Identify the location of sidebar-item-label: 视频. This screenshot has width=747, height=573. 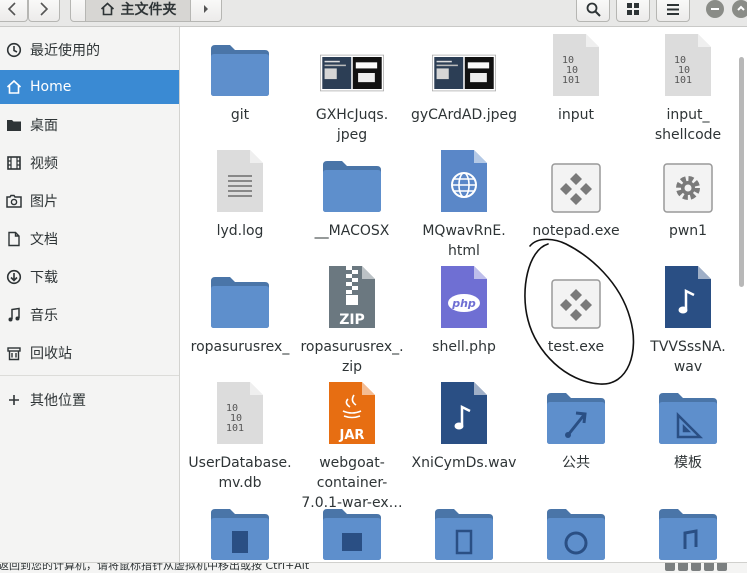
(44, 164).